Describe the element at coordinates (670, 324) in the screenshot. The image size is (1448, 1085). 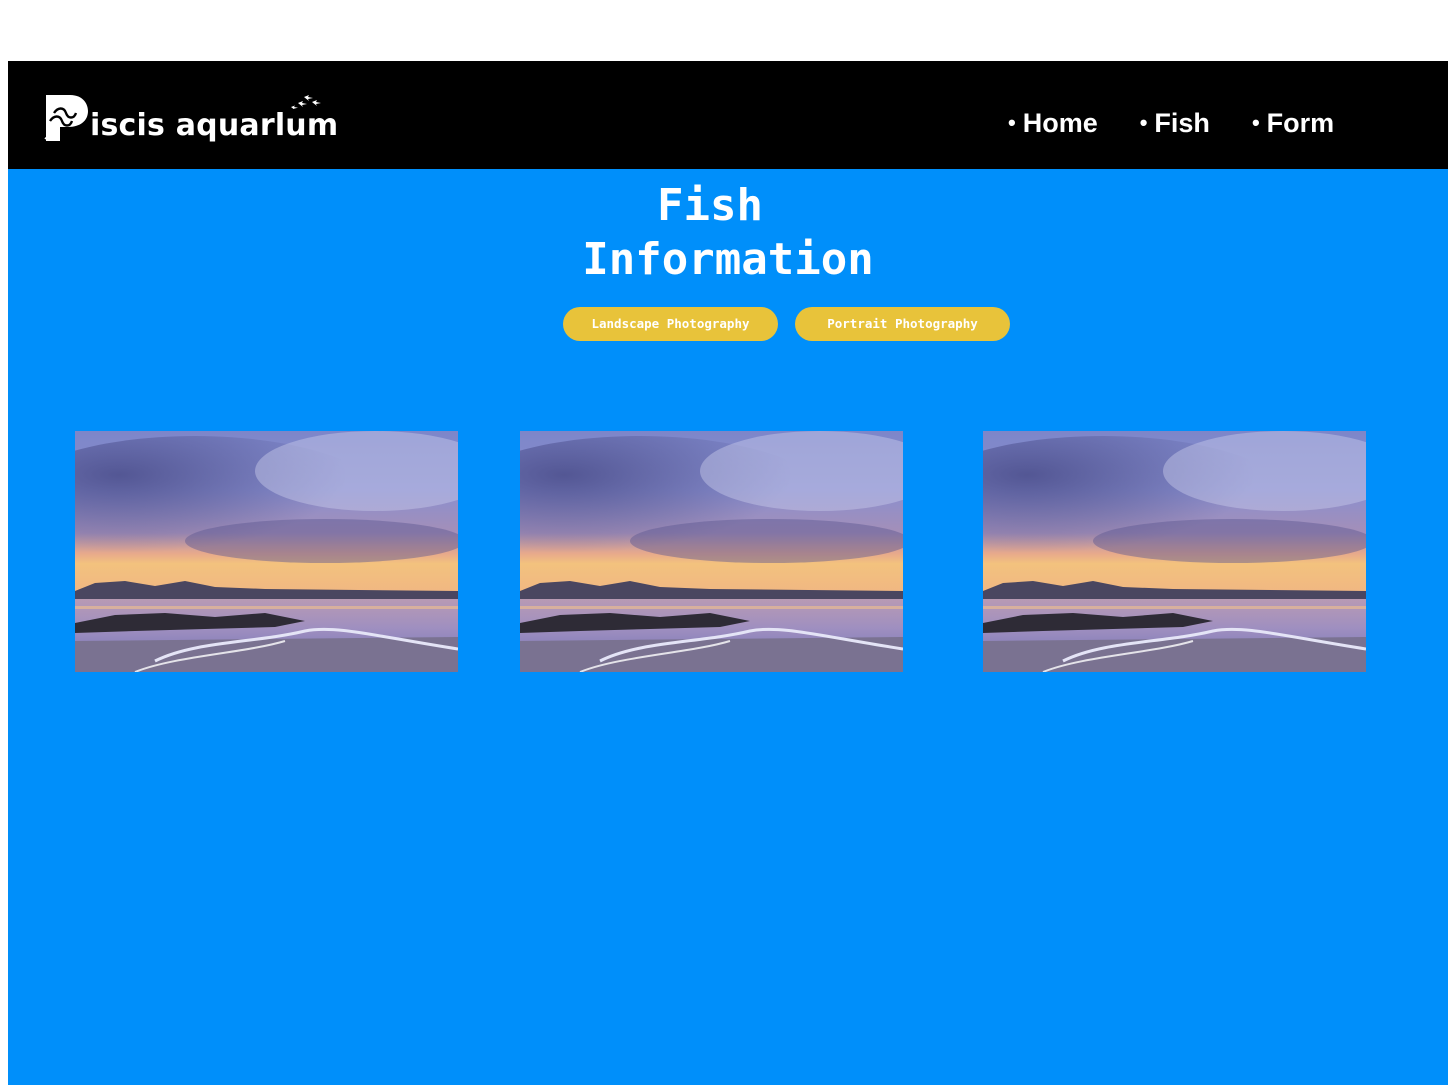
I see `landscape-photography-button: Landscape Photography` at that location.